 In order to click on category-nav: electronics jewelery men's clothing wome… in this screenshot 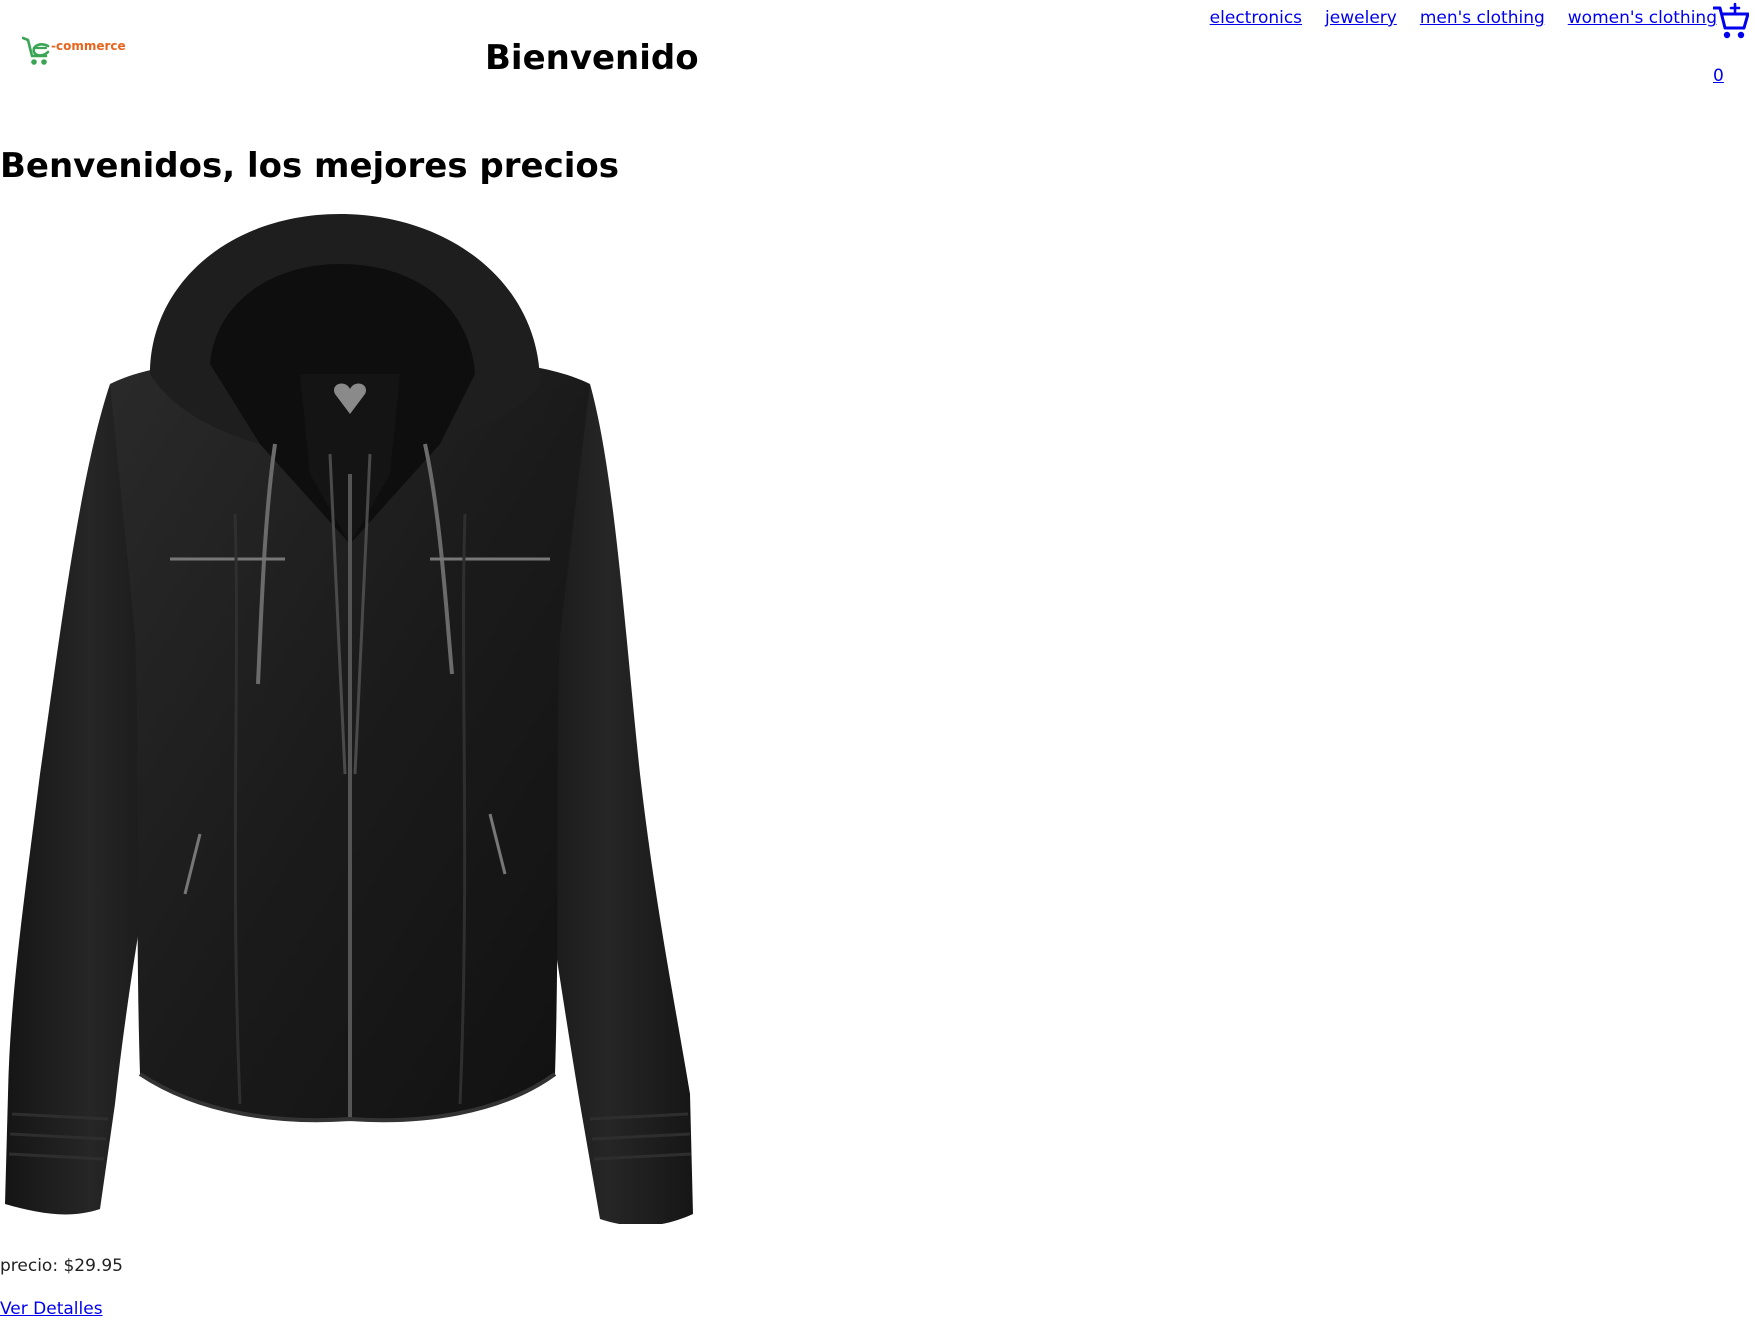, I will do `click(1463, 18)`.